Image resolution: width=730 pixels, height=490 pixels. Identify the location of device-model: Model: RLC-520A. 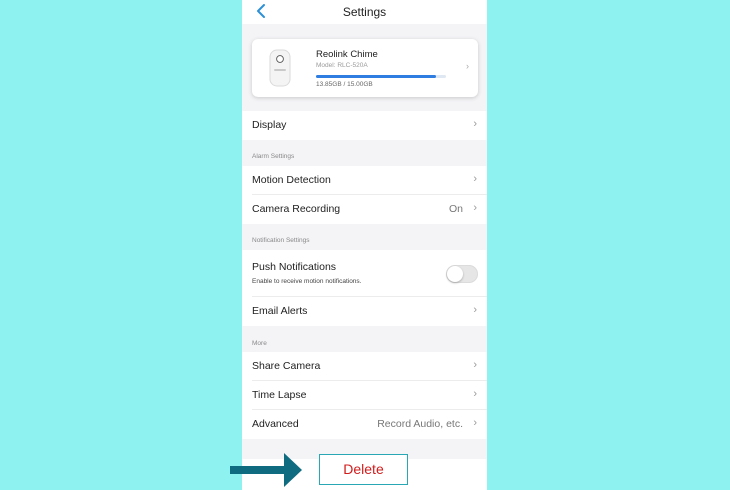
(342, 65).